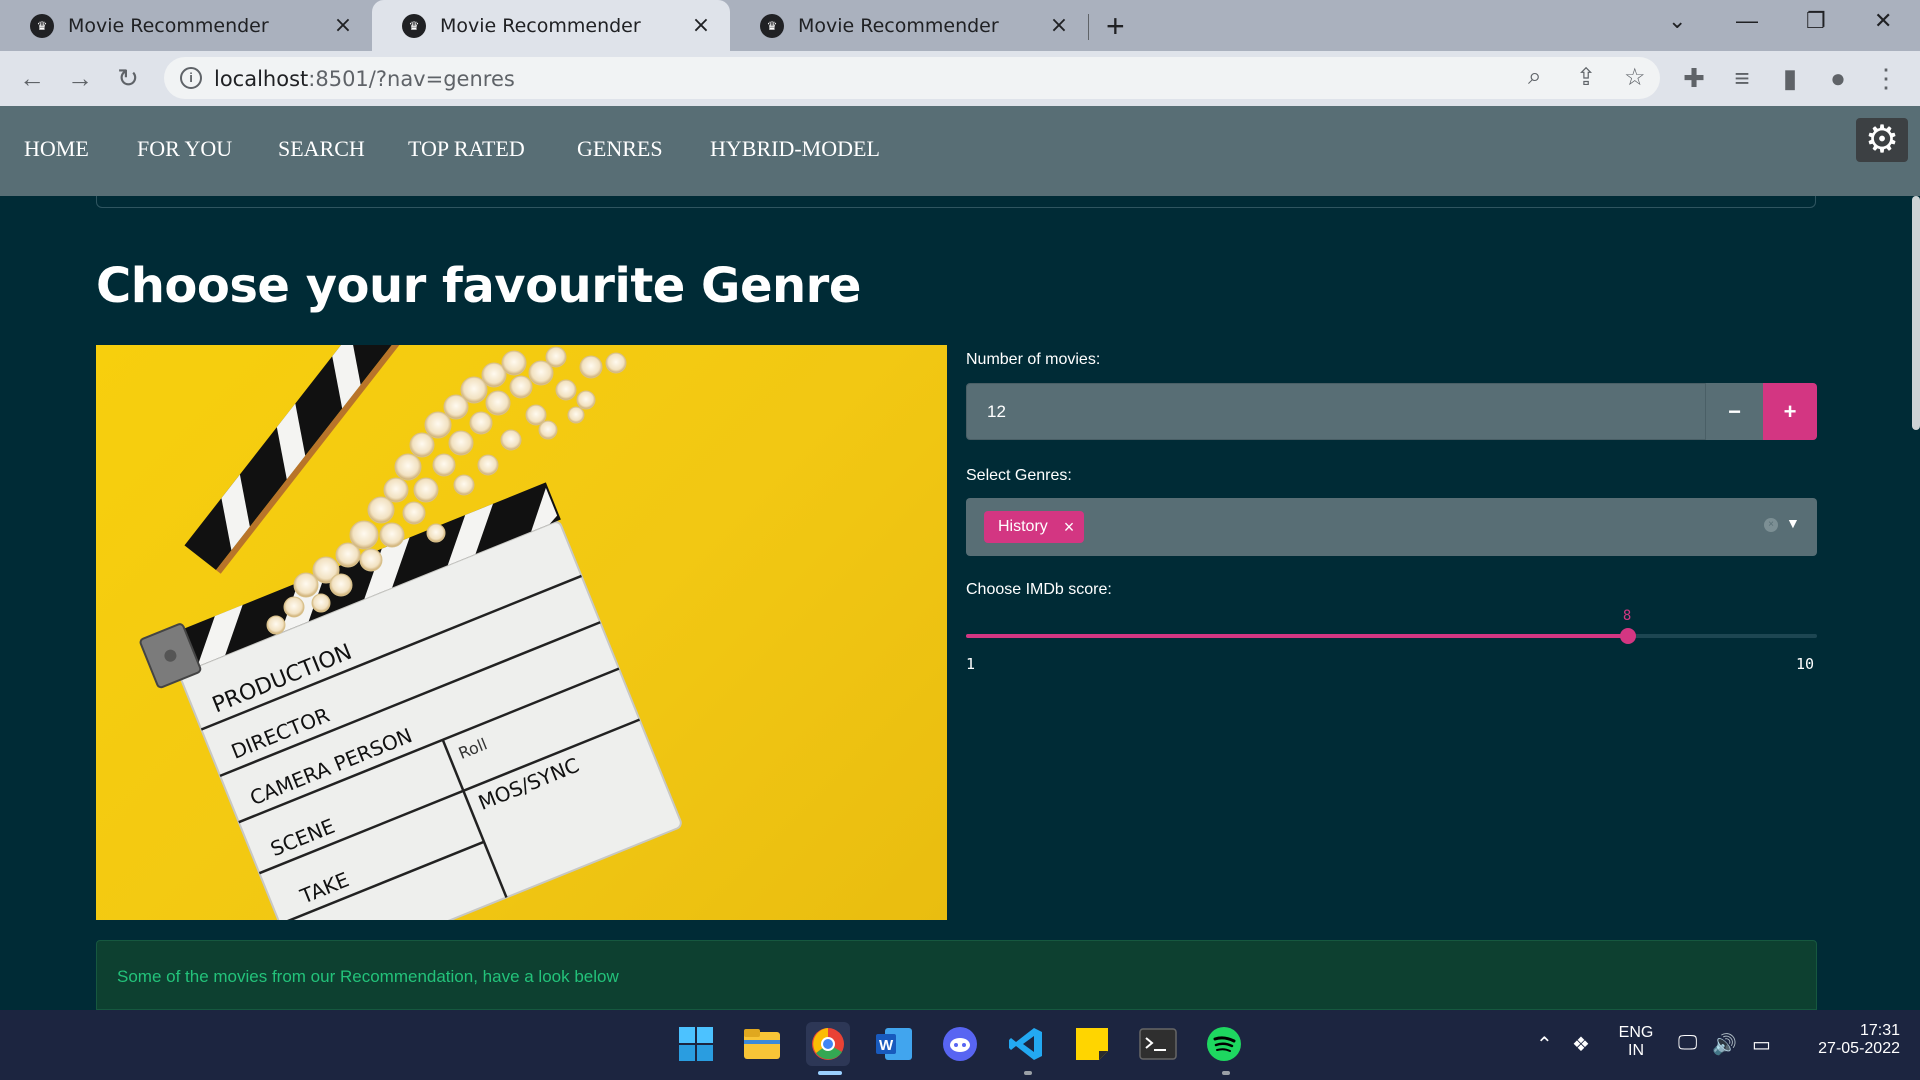 This screenshot has height=1080, width=1920. What do you see at coordinates (1879, 1030) in the screenshot?
I see `clock-time: 17:31` at bounding box center [1879, 1030].